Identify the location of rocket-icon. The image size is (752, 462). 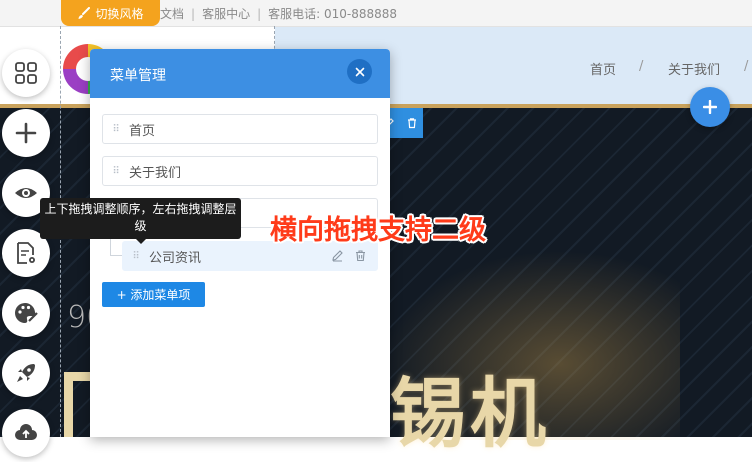
(26, 373).